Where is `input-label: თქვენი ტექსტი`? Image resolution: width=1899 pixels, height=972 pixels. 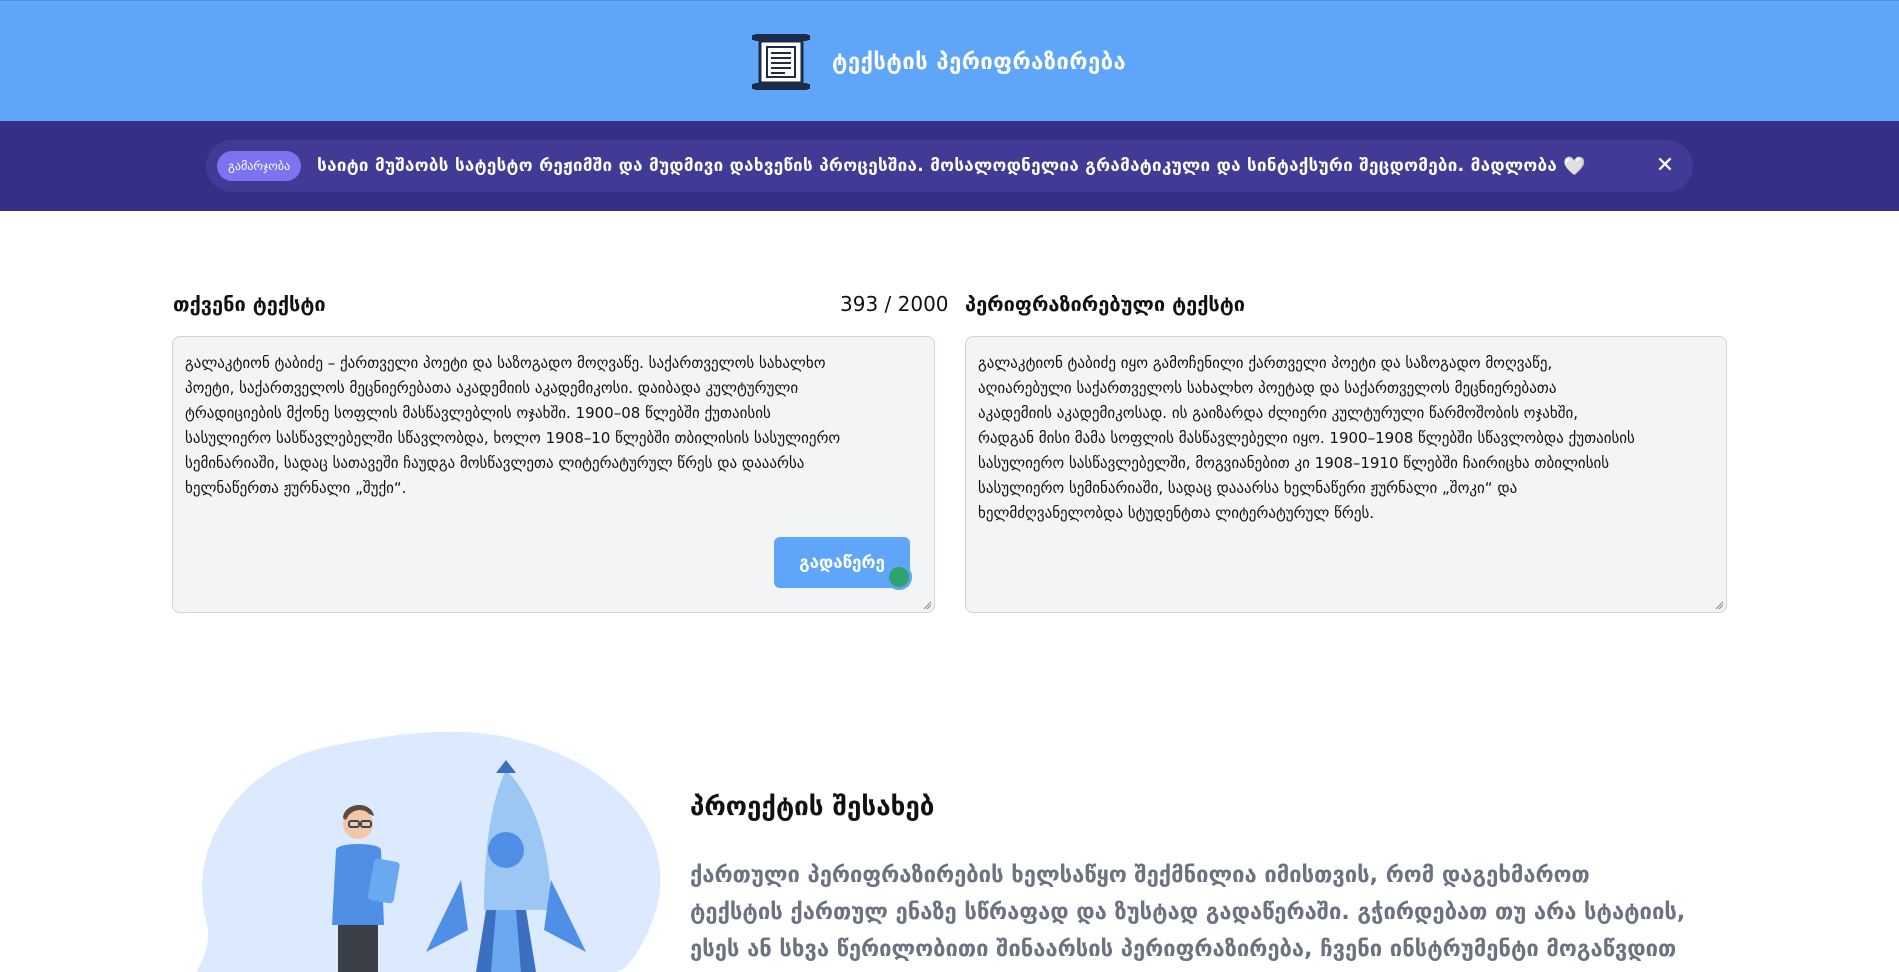
input-label: თქვენი ტექსტი is located at coordinates (249, 304).